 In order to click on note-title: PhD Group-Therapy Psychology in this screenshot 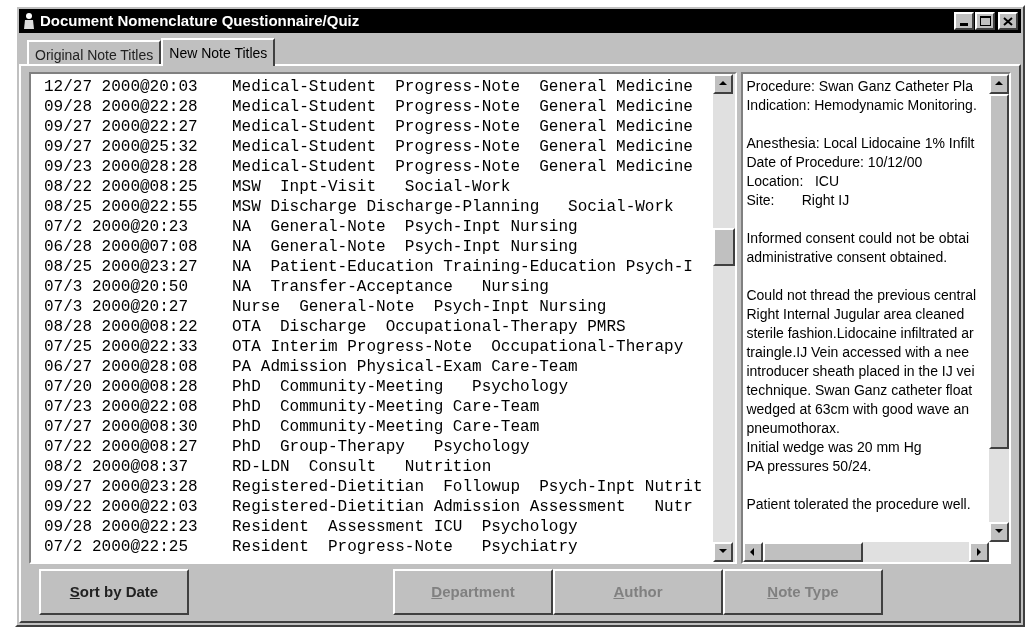, I will do `click(381, 447)`.